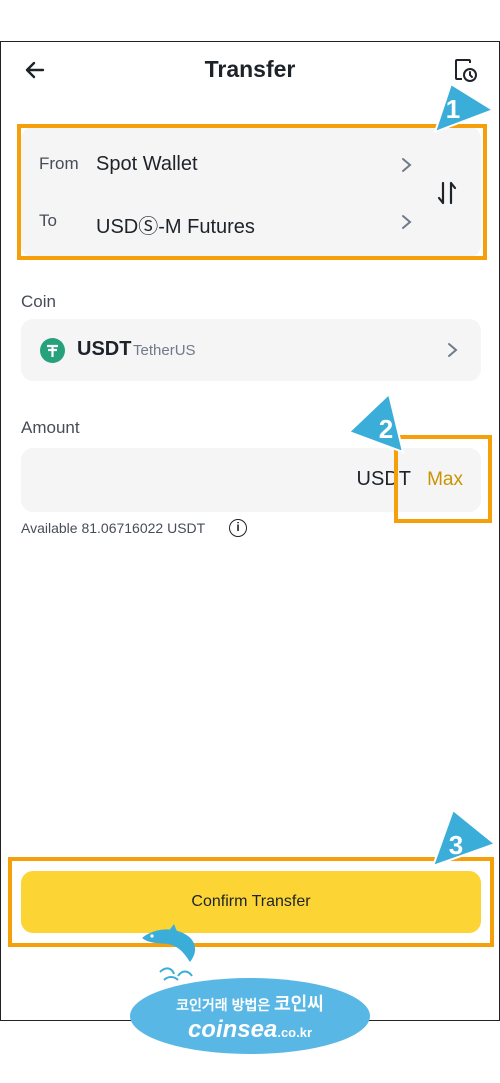  Describe the element at coordinates (175, 224) in the screenshot. I see `to-wallet-selector: USDⓈ-M Futures` at that location.